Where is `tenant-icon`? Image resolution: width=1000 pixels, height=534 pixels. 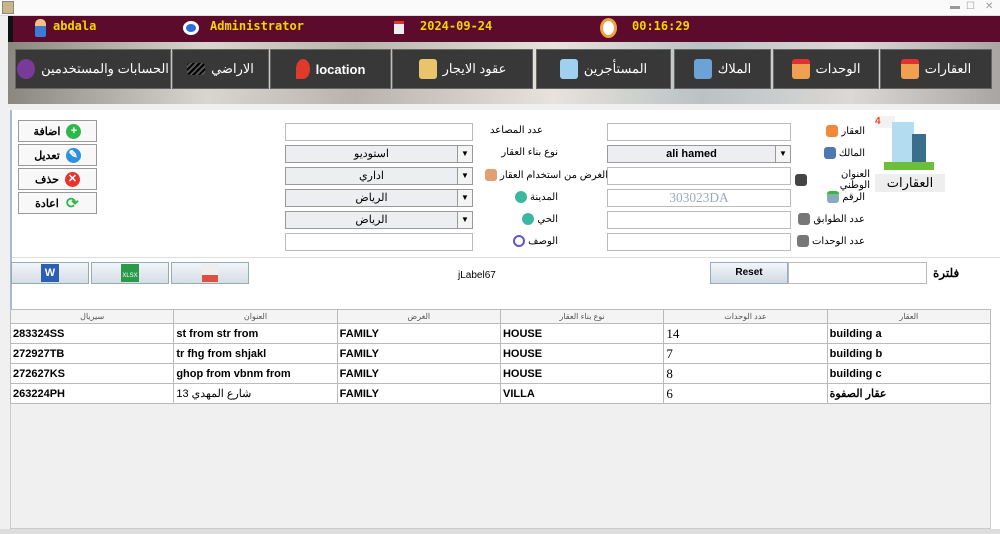 tenant-icon is located at coordinates (568, 69).